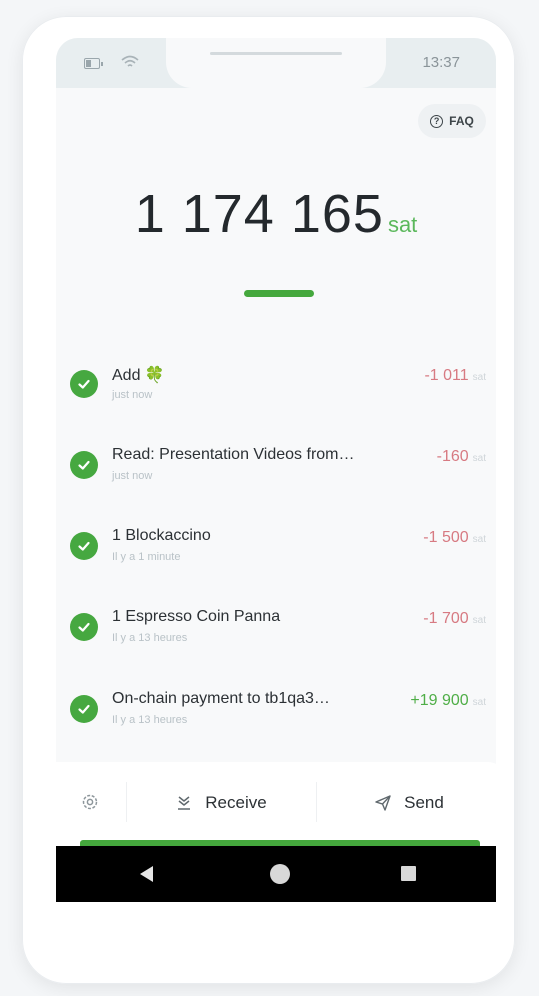 The height and width of the screenshot is (996, 539). Describe the element at coordinates (184, 803) in the screenshot. I see `receive-icon` at that location.